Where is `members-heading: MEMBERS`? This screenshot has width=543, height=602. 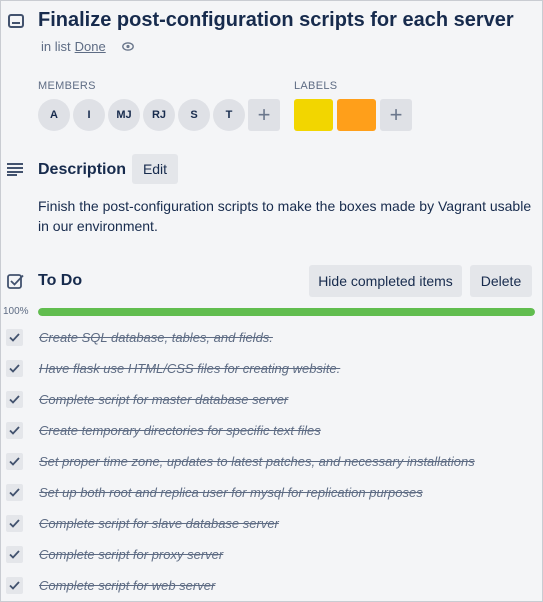 members-heading: MEMBERS is located at coordinates (67, 86).